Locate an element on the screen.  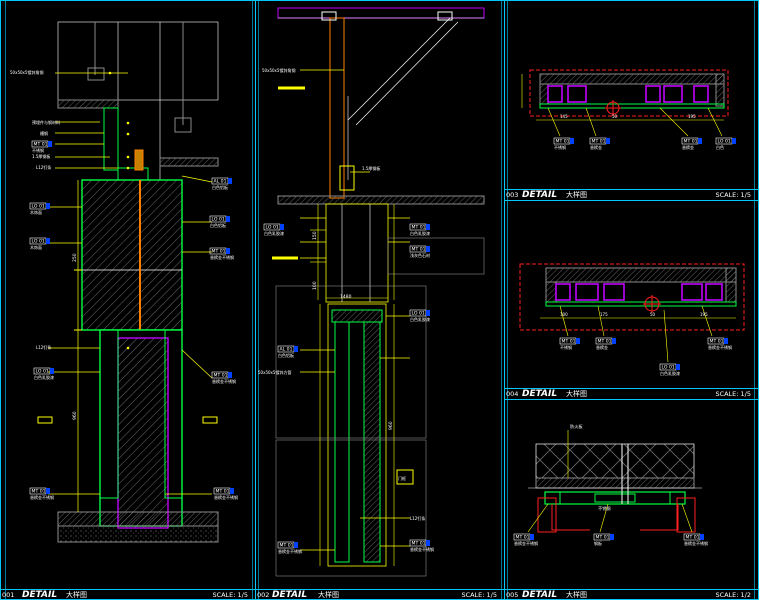
leader-note: 防火板 is located at coordinates (576, 426).